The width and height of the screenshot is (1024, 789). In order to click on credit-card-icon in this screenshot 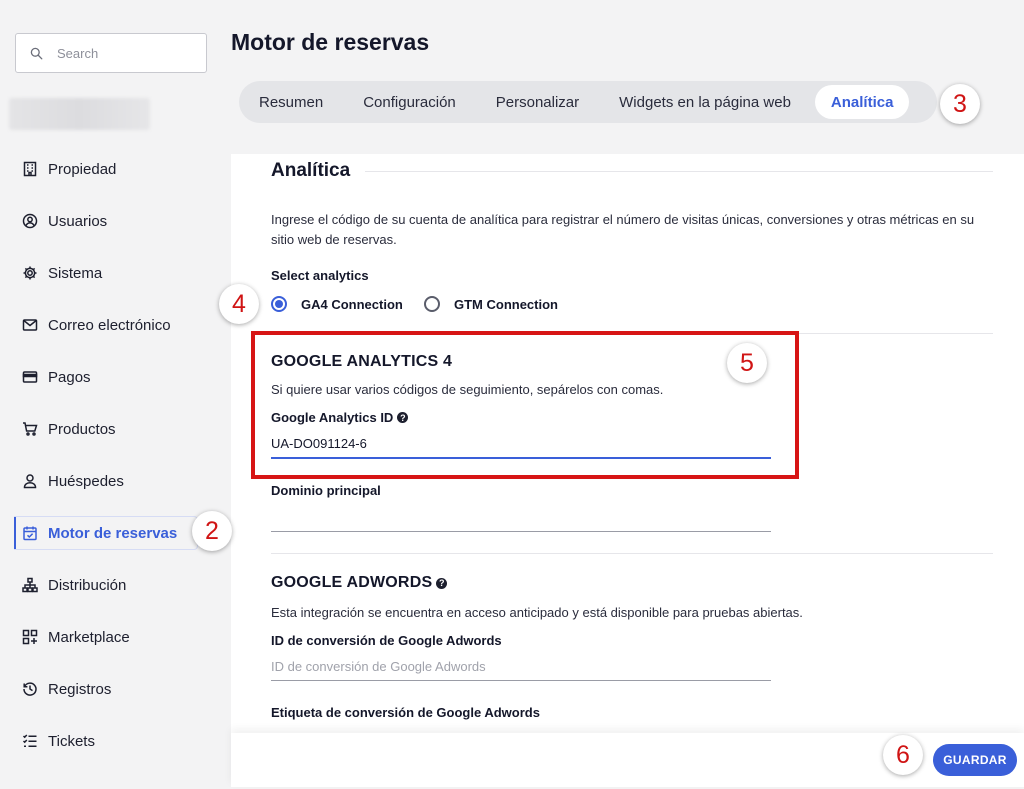, I will do `click(30, 377)`.